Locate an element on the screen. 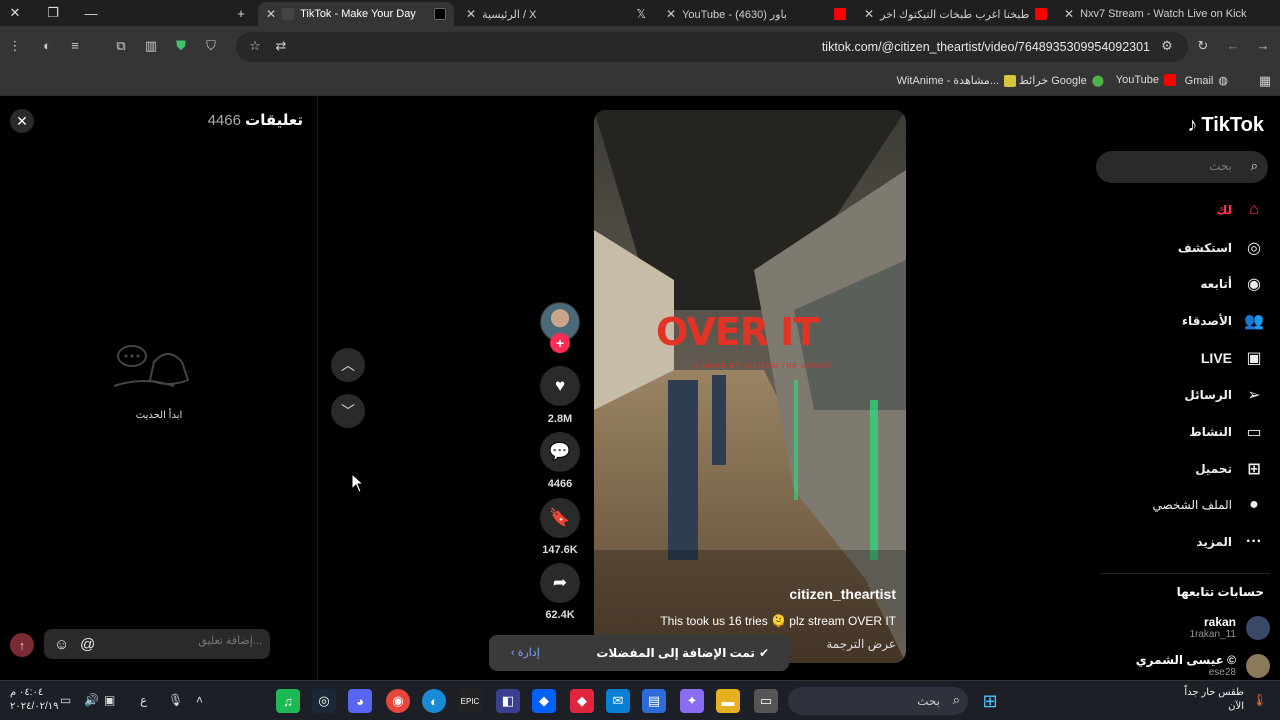 This screenshot has height=720, width=1280. restore-window-icon: ❐ is located at coordinates (53, 13).